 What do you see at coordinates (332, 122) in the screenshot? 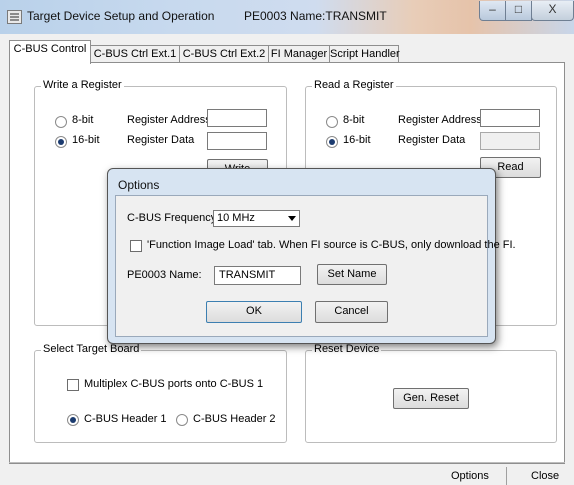
I see `read-8bit-radio` at bounding box center [332, 122].